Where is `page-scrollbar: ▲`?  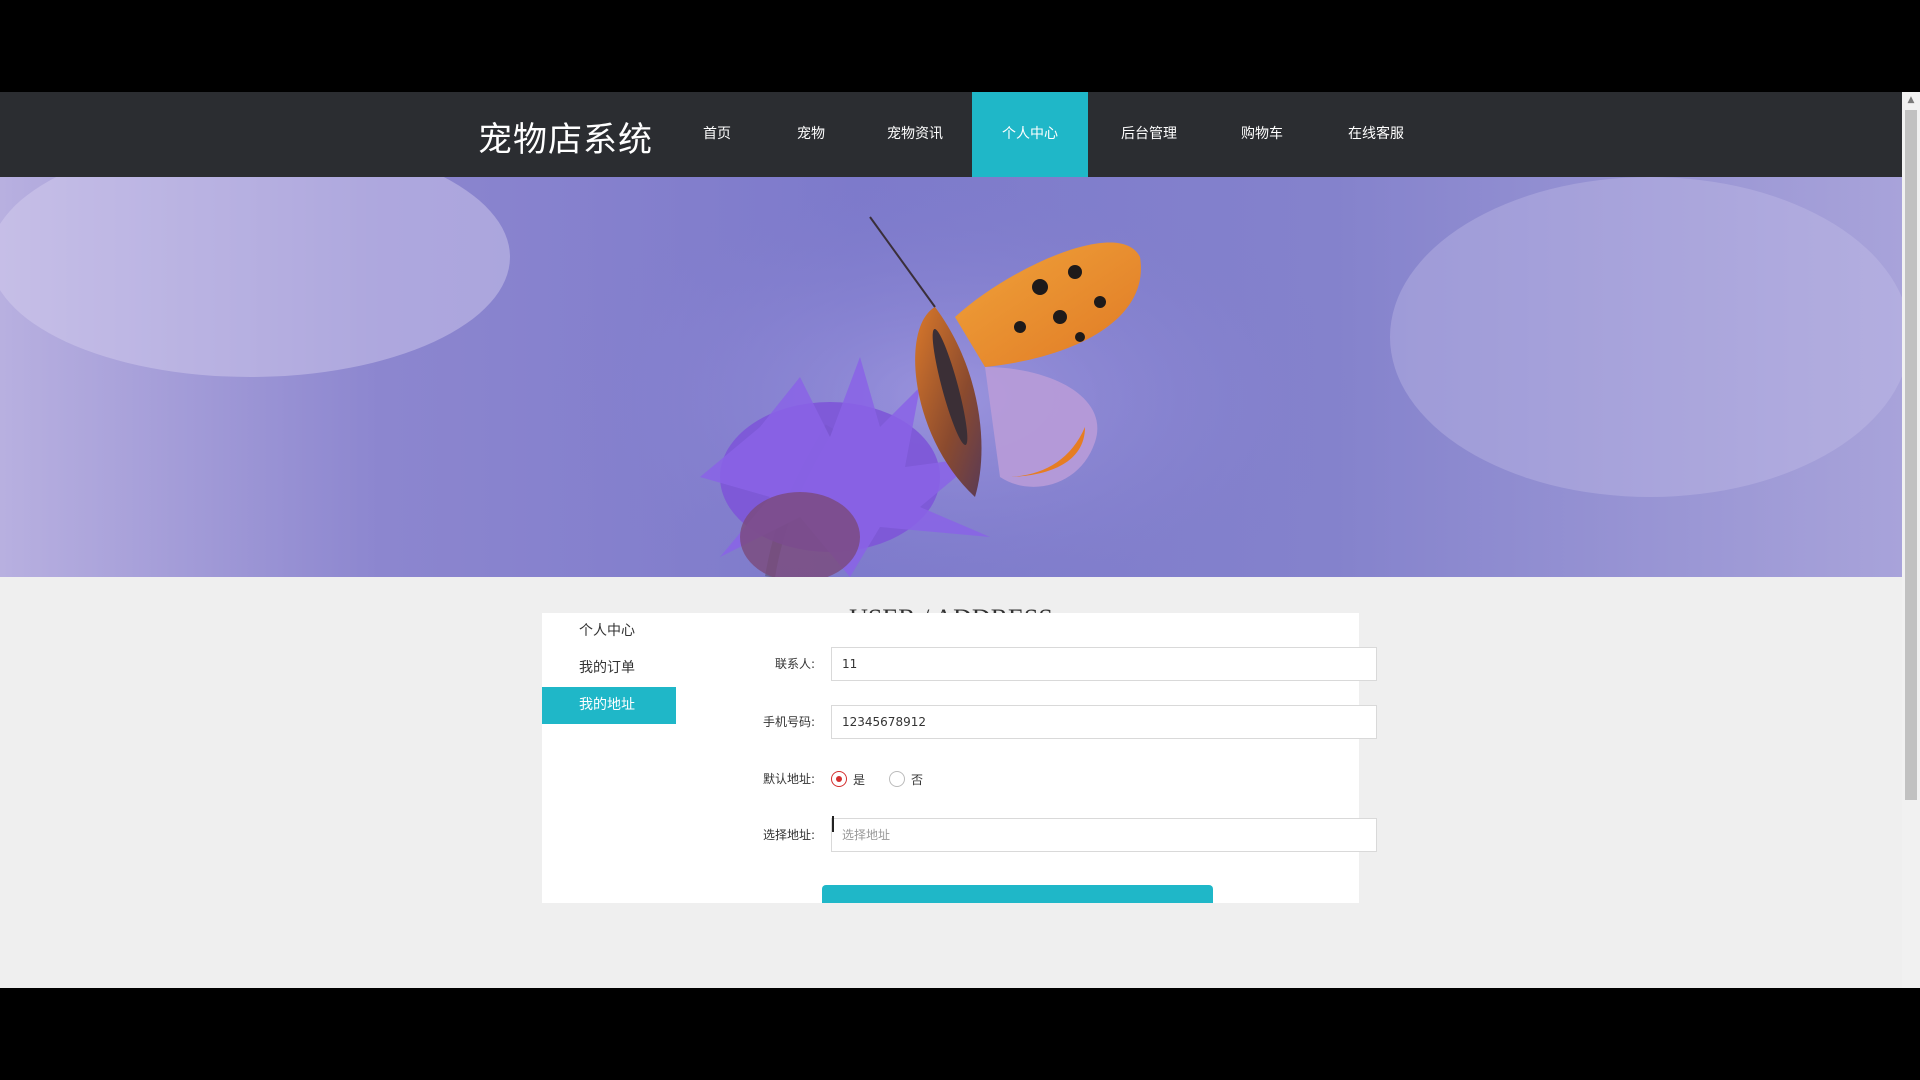 page-scrollbar: ▲ is located at coordinates (1911, 540).